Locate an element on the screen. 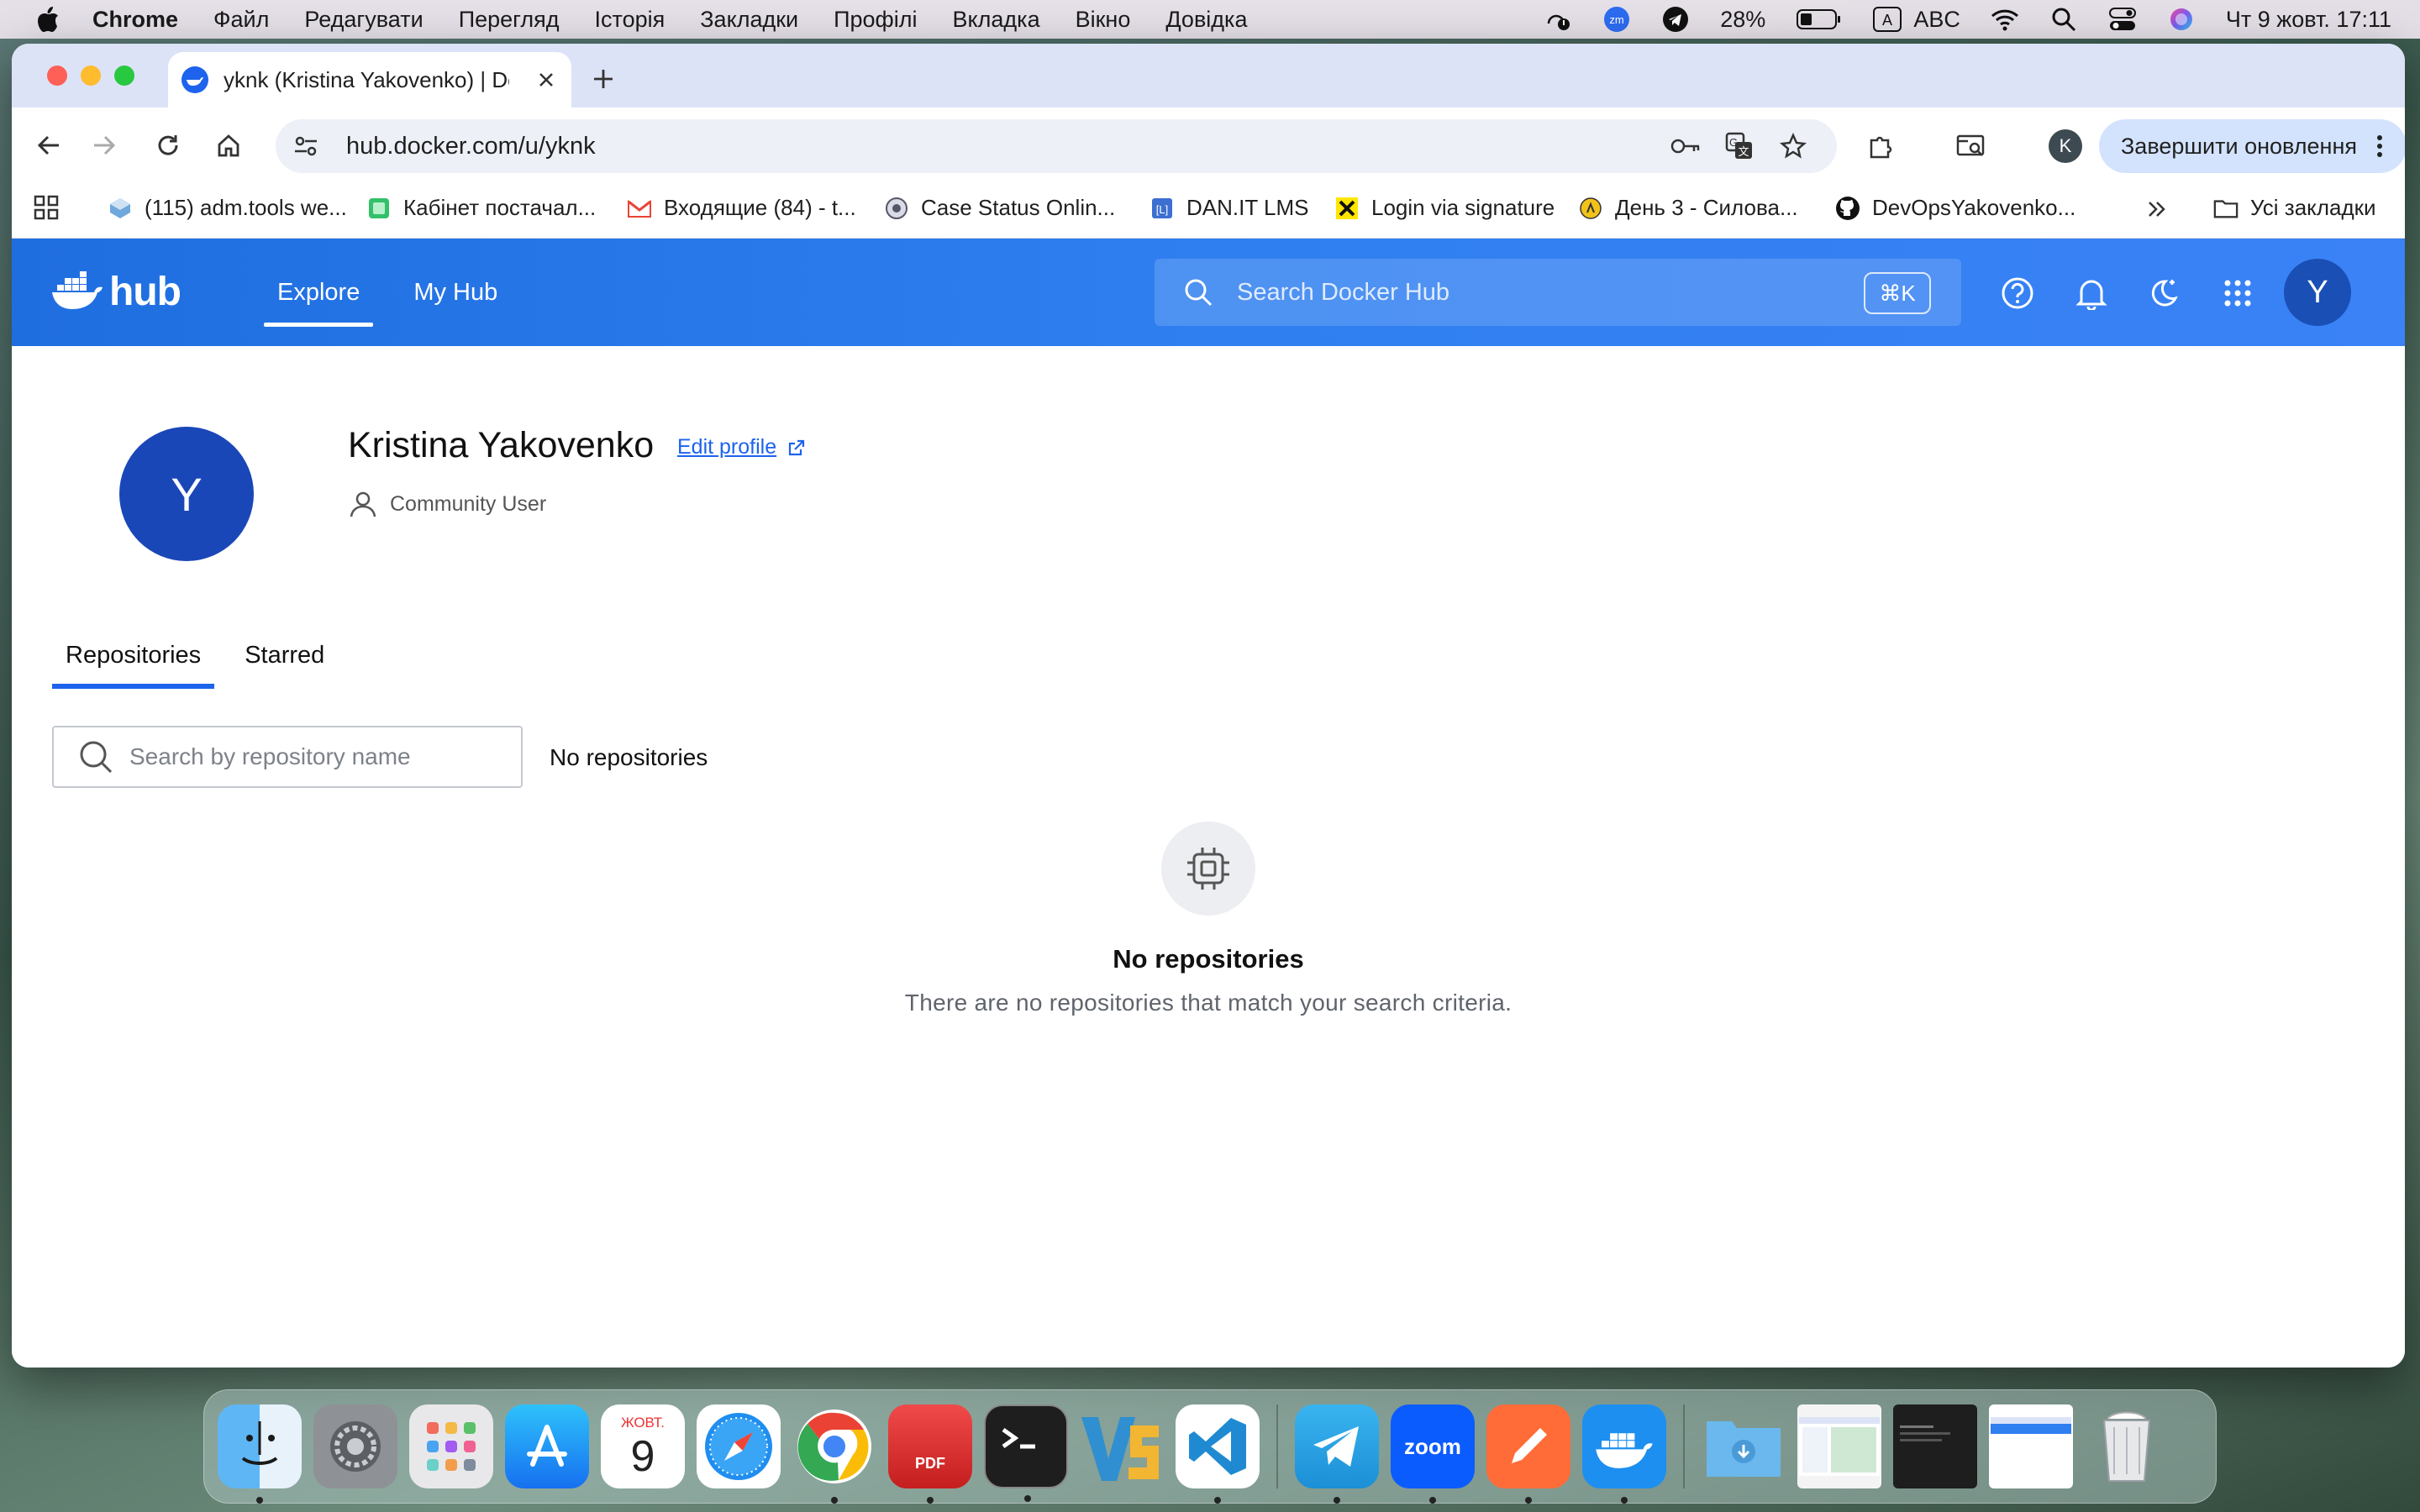 Image resolution: width=2420 pixels, height=1512 pixels. tab-close-icon is located at coordinates (546, 80).